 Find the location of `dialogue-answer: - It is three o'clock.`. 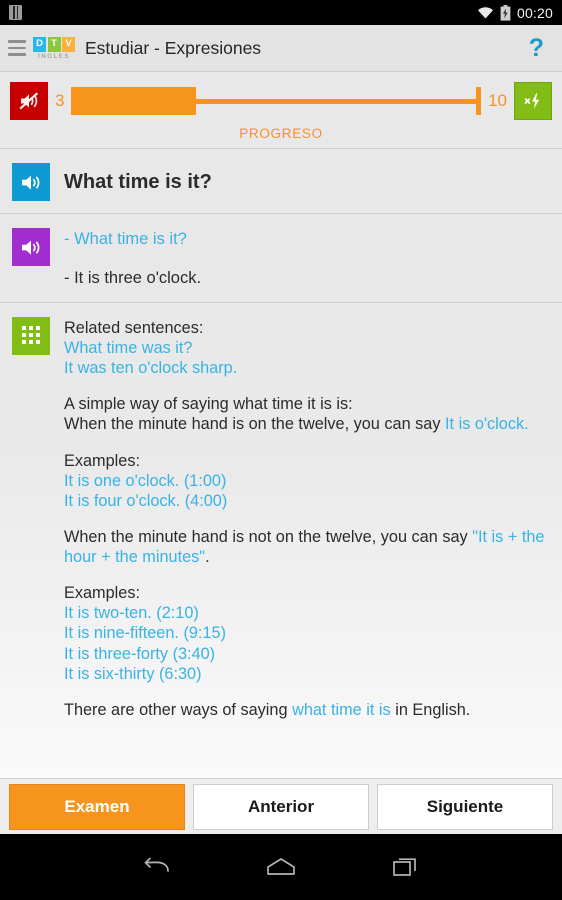

dialogue-answer: - It is three o'clock. is located at coordinates (133, 278).